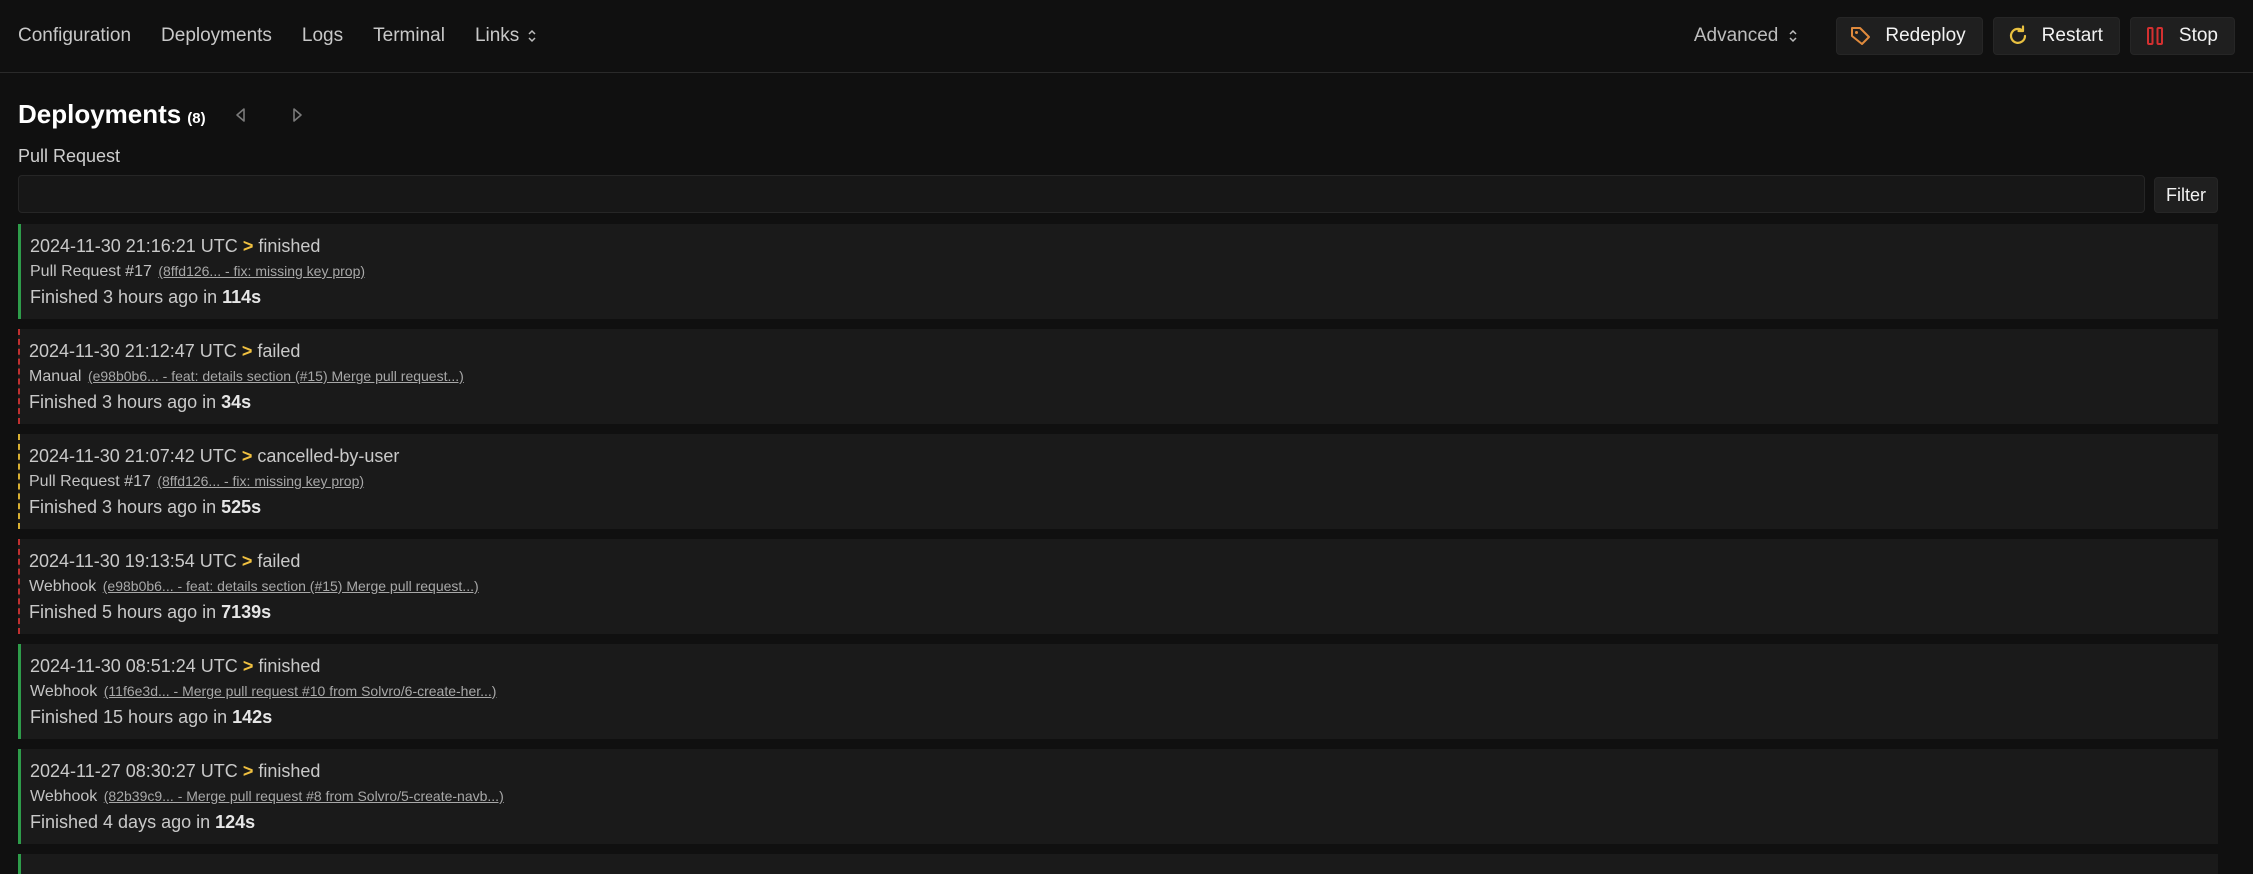 The height and width of the screenshot is (874, 2253). Describe the element at coordinates (133, 351) in the screenshot. I see `deployment-timestamp: 2024-11-30 21:12:47 UTC` at that location.